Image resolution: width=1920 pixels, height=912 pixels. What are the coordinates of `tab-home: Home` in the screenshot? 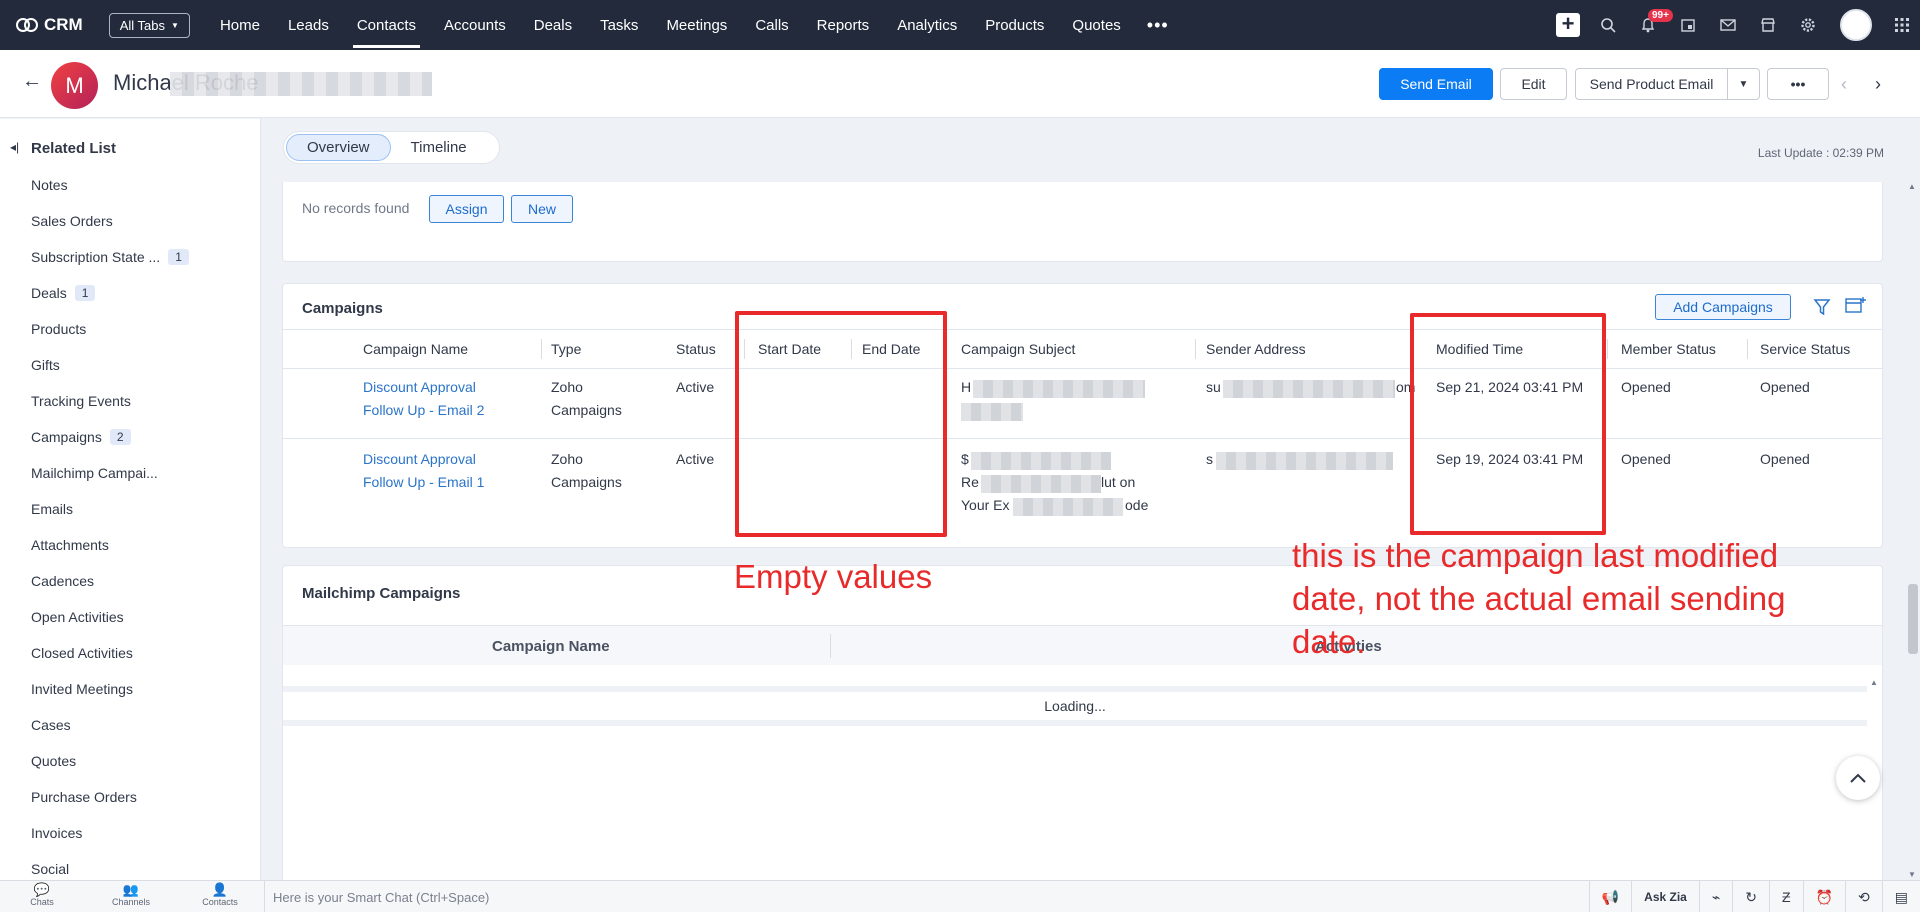 It's located at (240, 25).